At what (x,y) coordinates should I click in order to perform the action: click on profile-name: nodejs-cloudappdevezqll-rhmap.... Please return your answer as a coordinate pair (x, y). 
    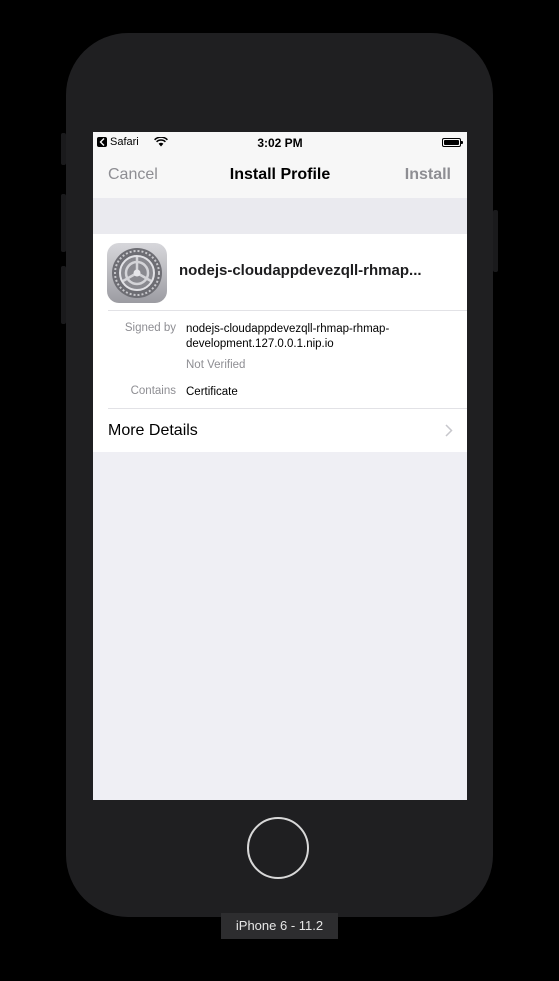
    Looking at the image, I should click on (300, 270).